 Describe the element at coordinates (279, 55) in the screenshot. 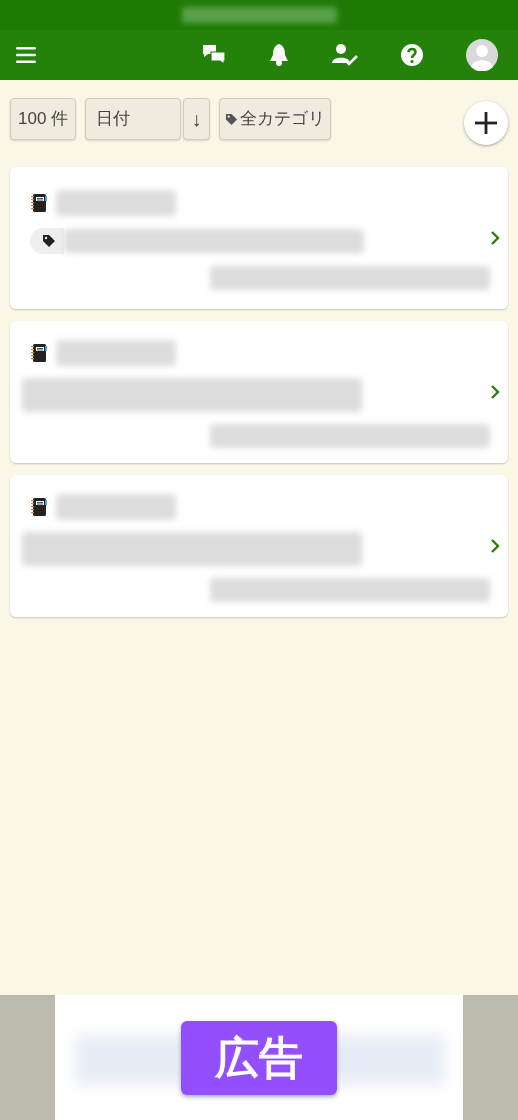

I see `bell-icon` at that location.